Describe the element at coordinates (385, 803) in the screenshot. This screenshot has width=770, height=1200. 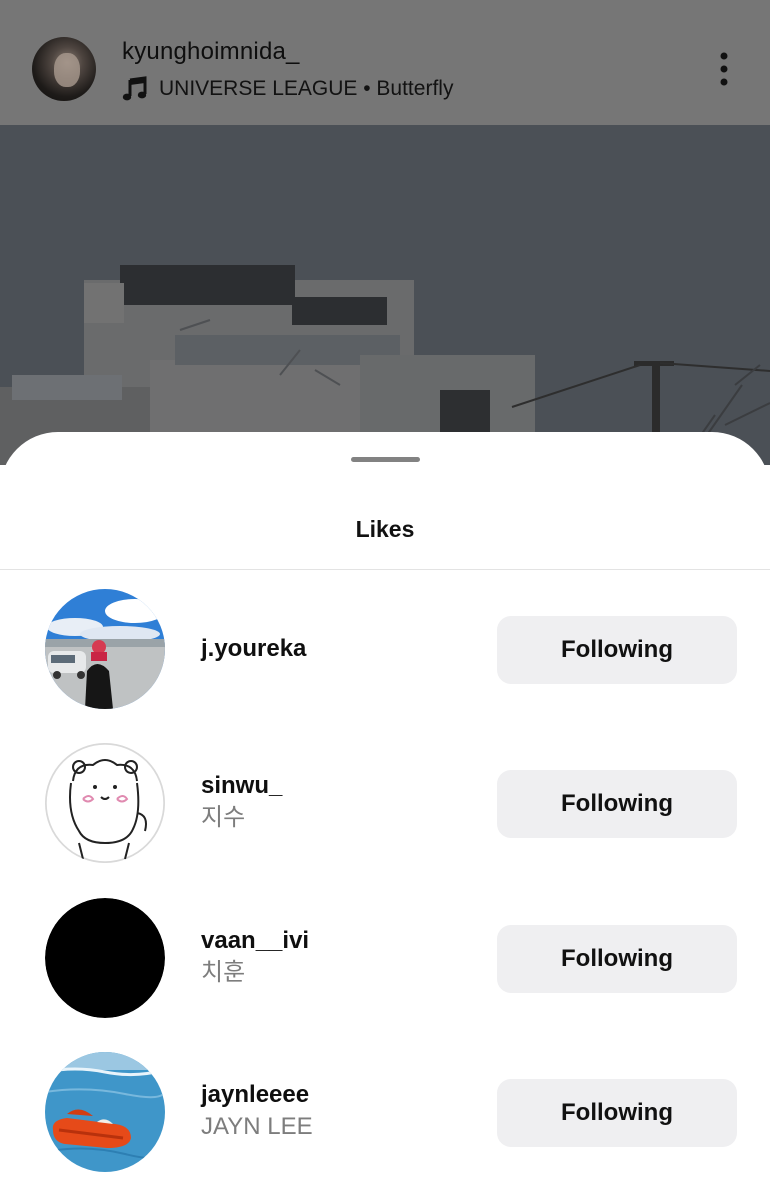
I see `like-row: sinwu_ 지수 Following` at that location.